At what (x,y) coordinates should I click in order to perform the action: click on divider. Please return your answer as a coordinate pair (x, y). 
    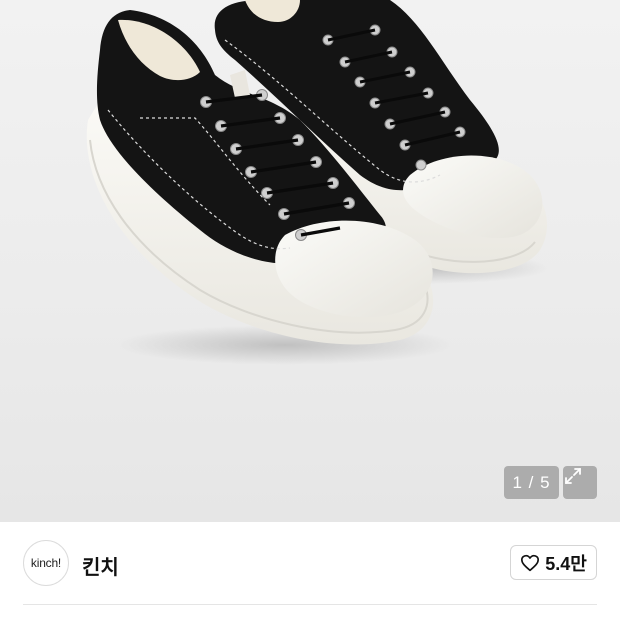
    Looking at the image, I should click on (310, 604).